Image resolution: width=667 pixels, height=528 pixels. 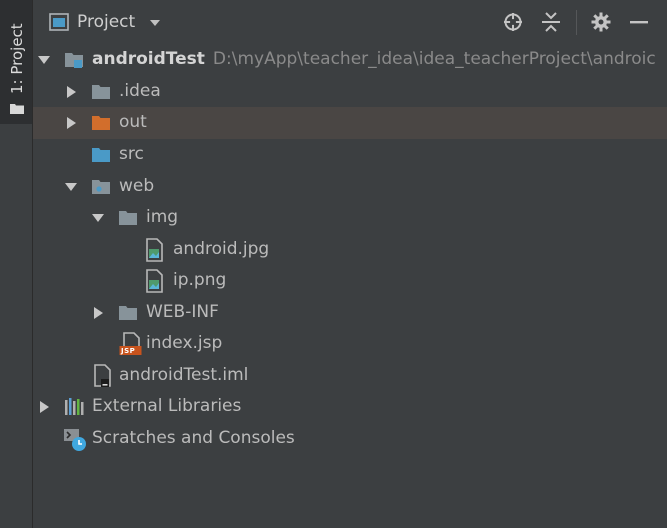 What do you see at coordinates (350, 23) in the screenshot?
I see `tool-window-header: Project` at bounding box center [350, 23].